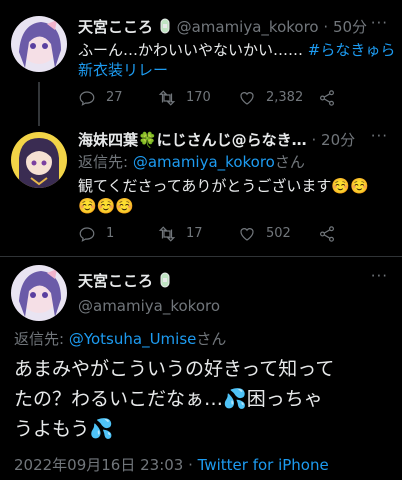  Describe the element at coordinates (106, 206) in the screenshot. I see `tweet-text-line2: ☺️☺️☺️` at that location.